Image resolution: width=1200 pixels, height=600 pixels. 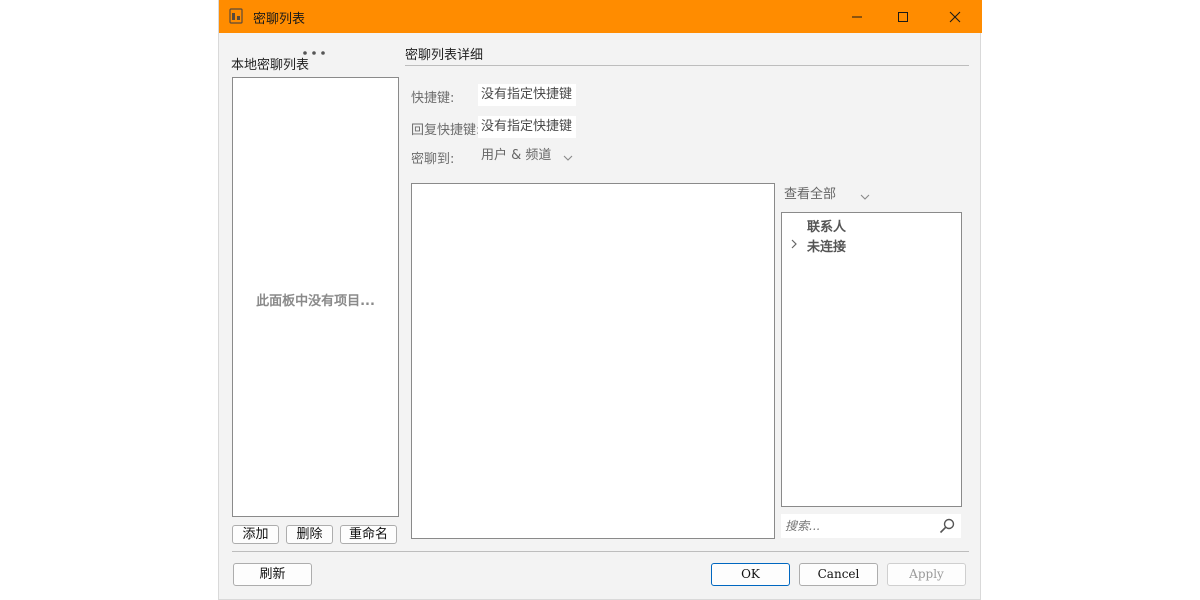 What do you see at coordinates (600, 551) in the screenshot?
I see `footer-divider` at bounding box center [600, 551].